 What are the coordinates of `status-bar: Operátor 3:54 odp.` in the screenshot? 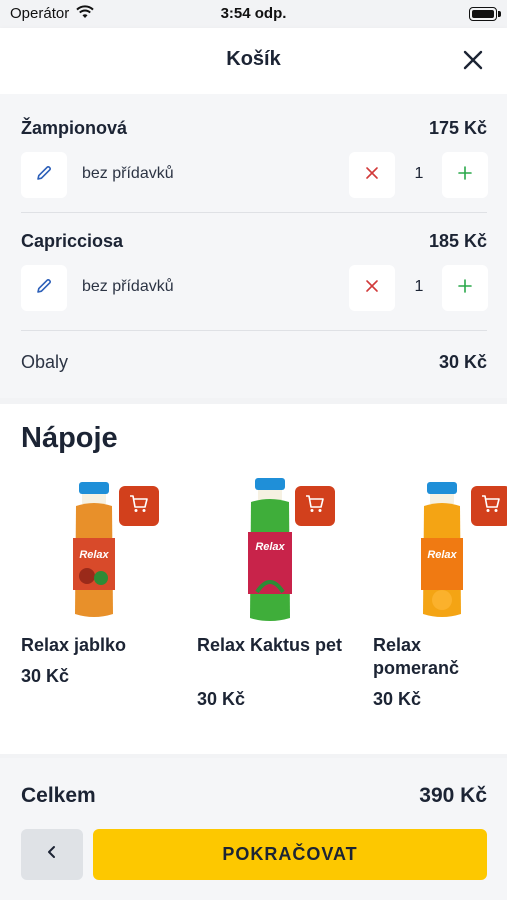 It's located at (253, 14).